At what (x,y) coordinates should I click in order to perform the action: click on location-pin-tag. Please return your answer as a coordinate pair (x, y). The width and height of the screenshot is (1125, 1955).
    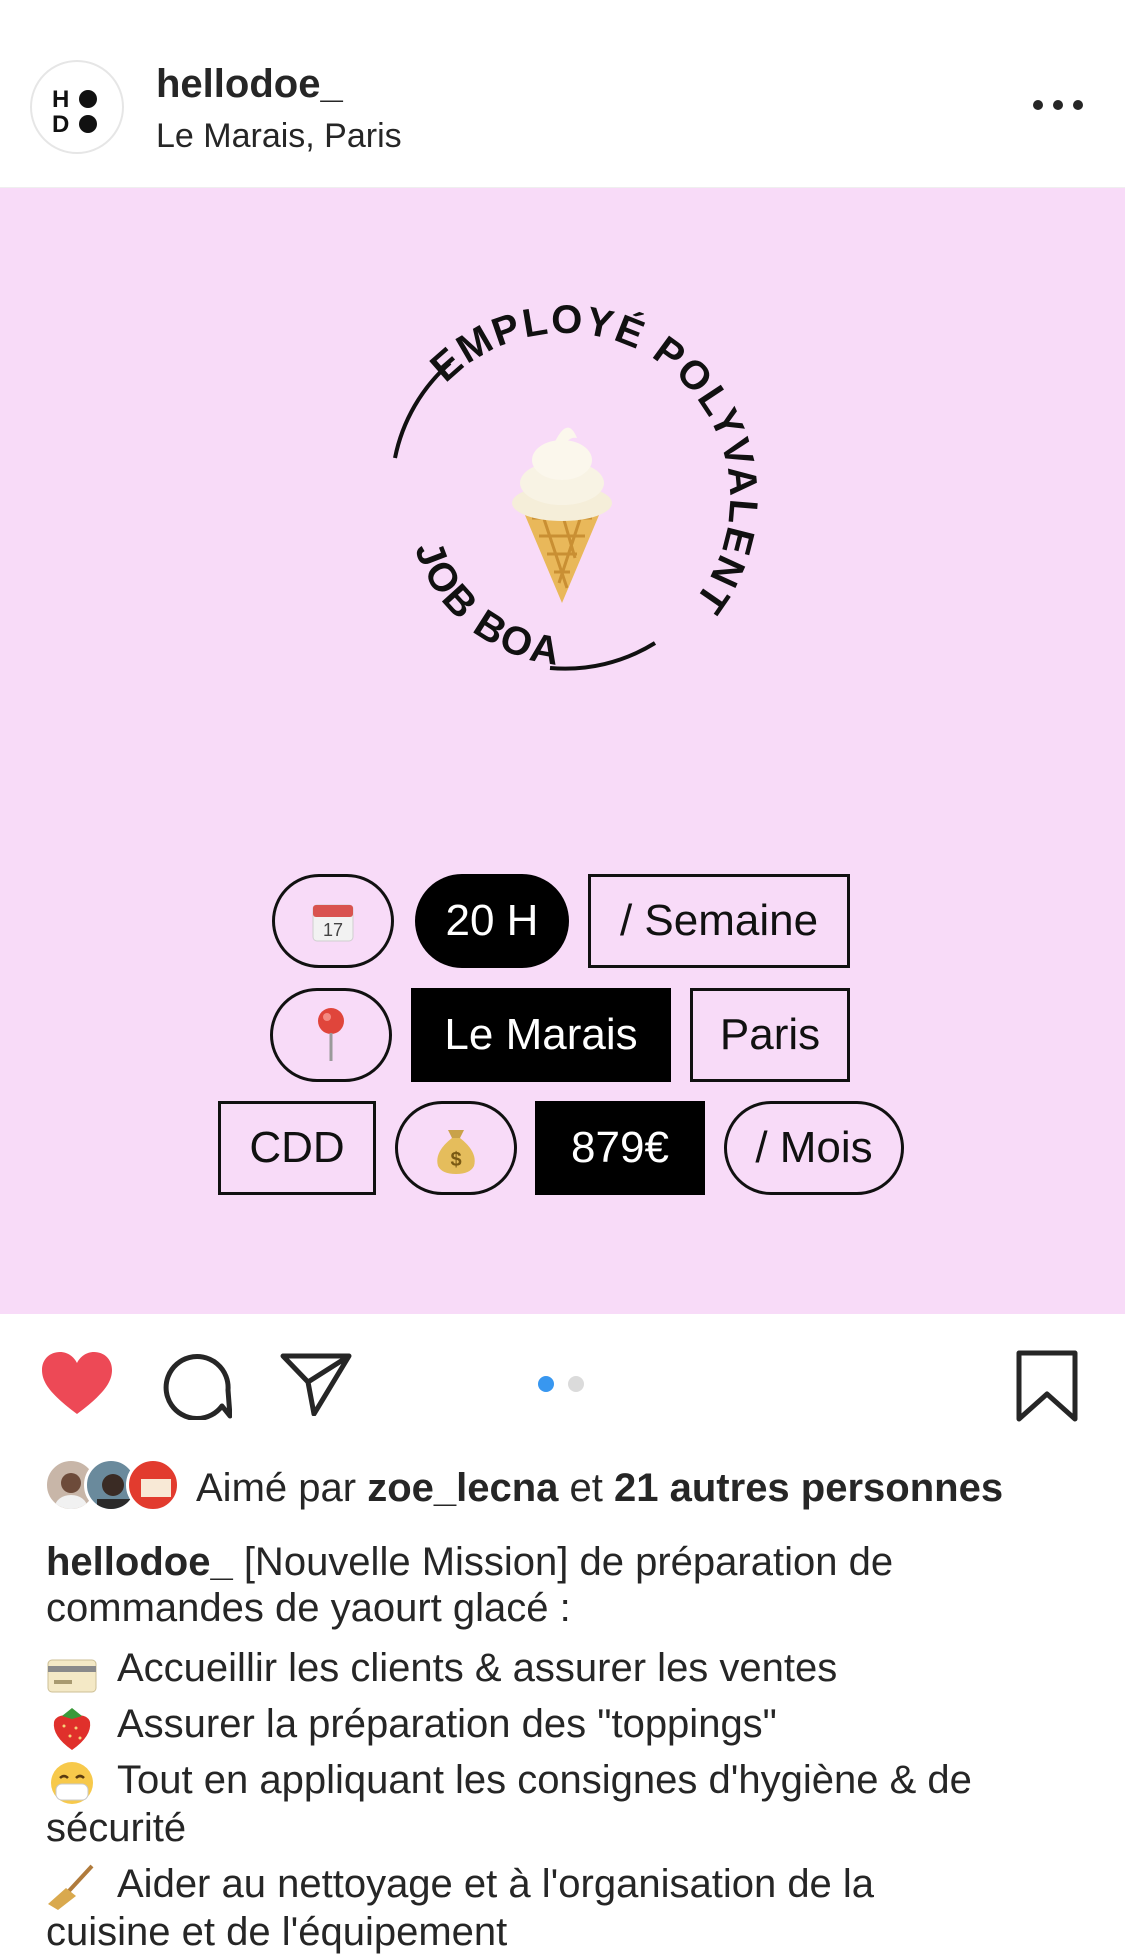
    Looking at the image, I should click on (331, 1035).